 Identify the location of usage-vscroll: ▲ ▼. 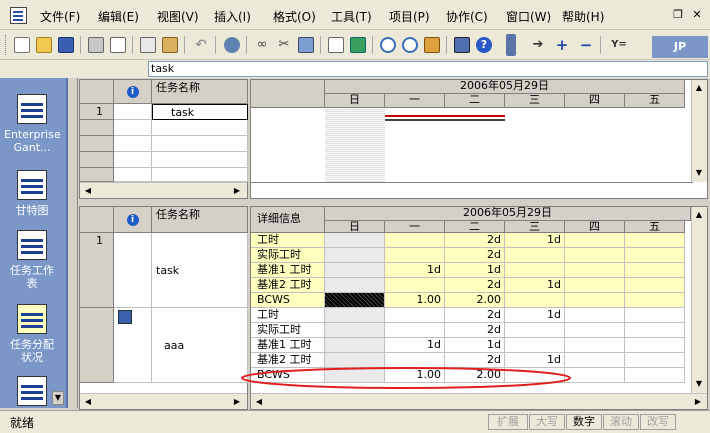
(699, 300).